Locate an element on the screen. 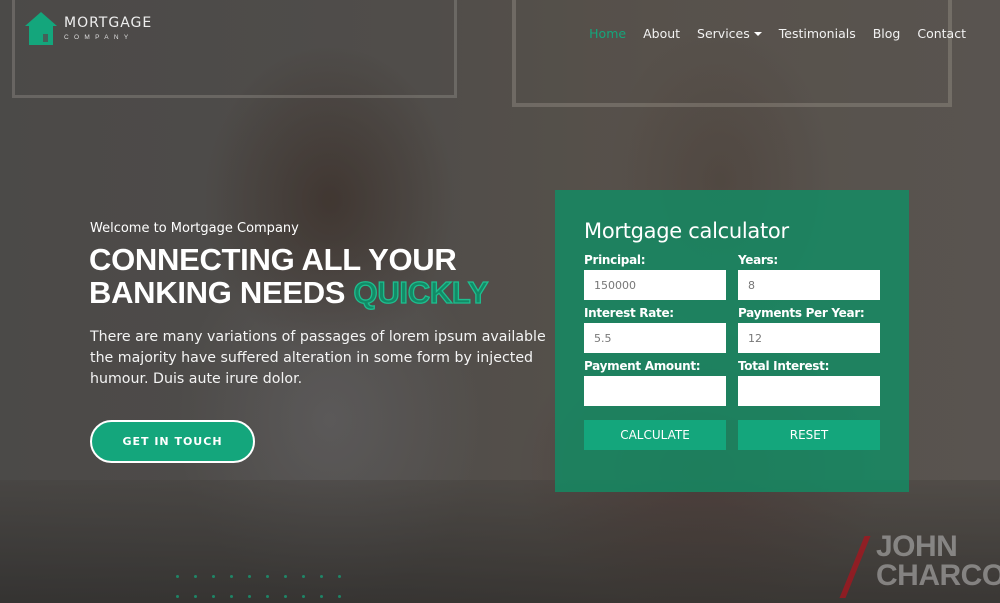 Image resolution: width=1000 pixels, height=603 pixels. calculate-button: CALCULATE is located at coordinates (655, 435).